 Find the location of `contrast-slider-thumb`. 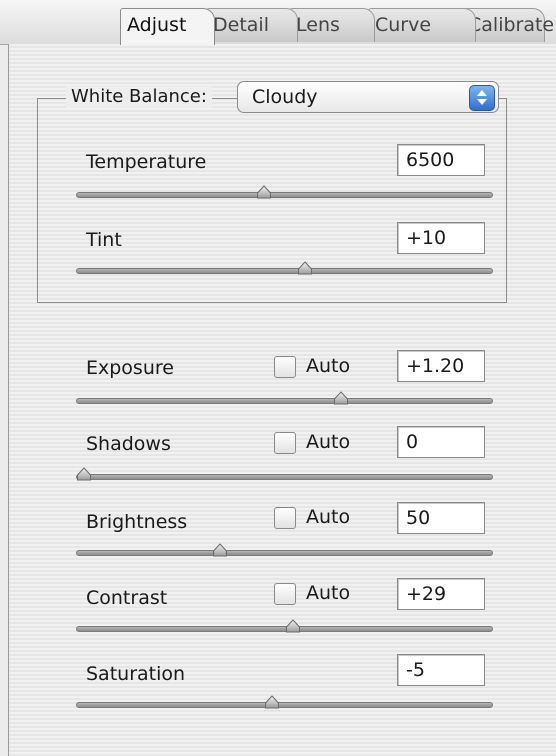

contrast-slider-thumb is located at coordinates (293, 626).